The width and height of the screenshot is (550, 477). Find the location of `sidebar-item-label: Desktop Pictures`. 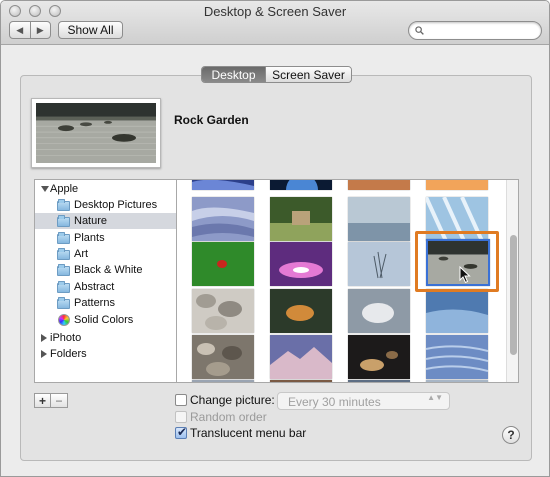

sidebar-item-label: Desktop Pictures is located at coordinates (116, 205).